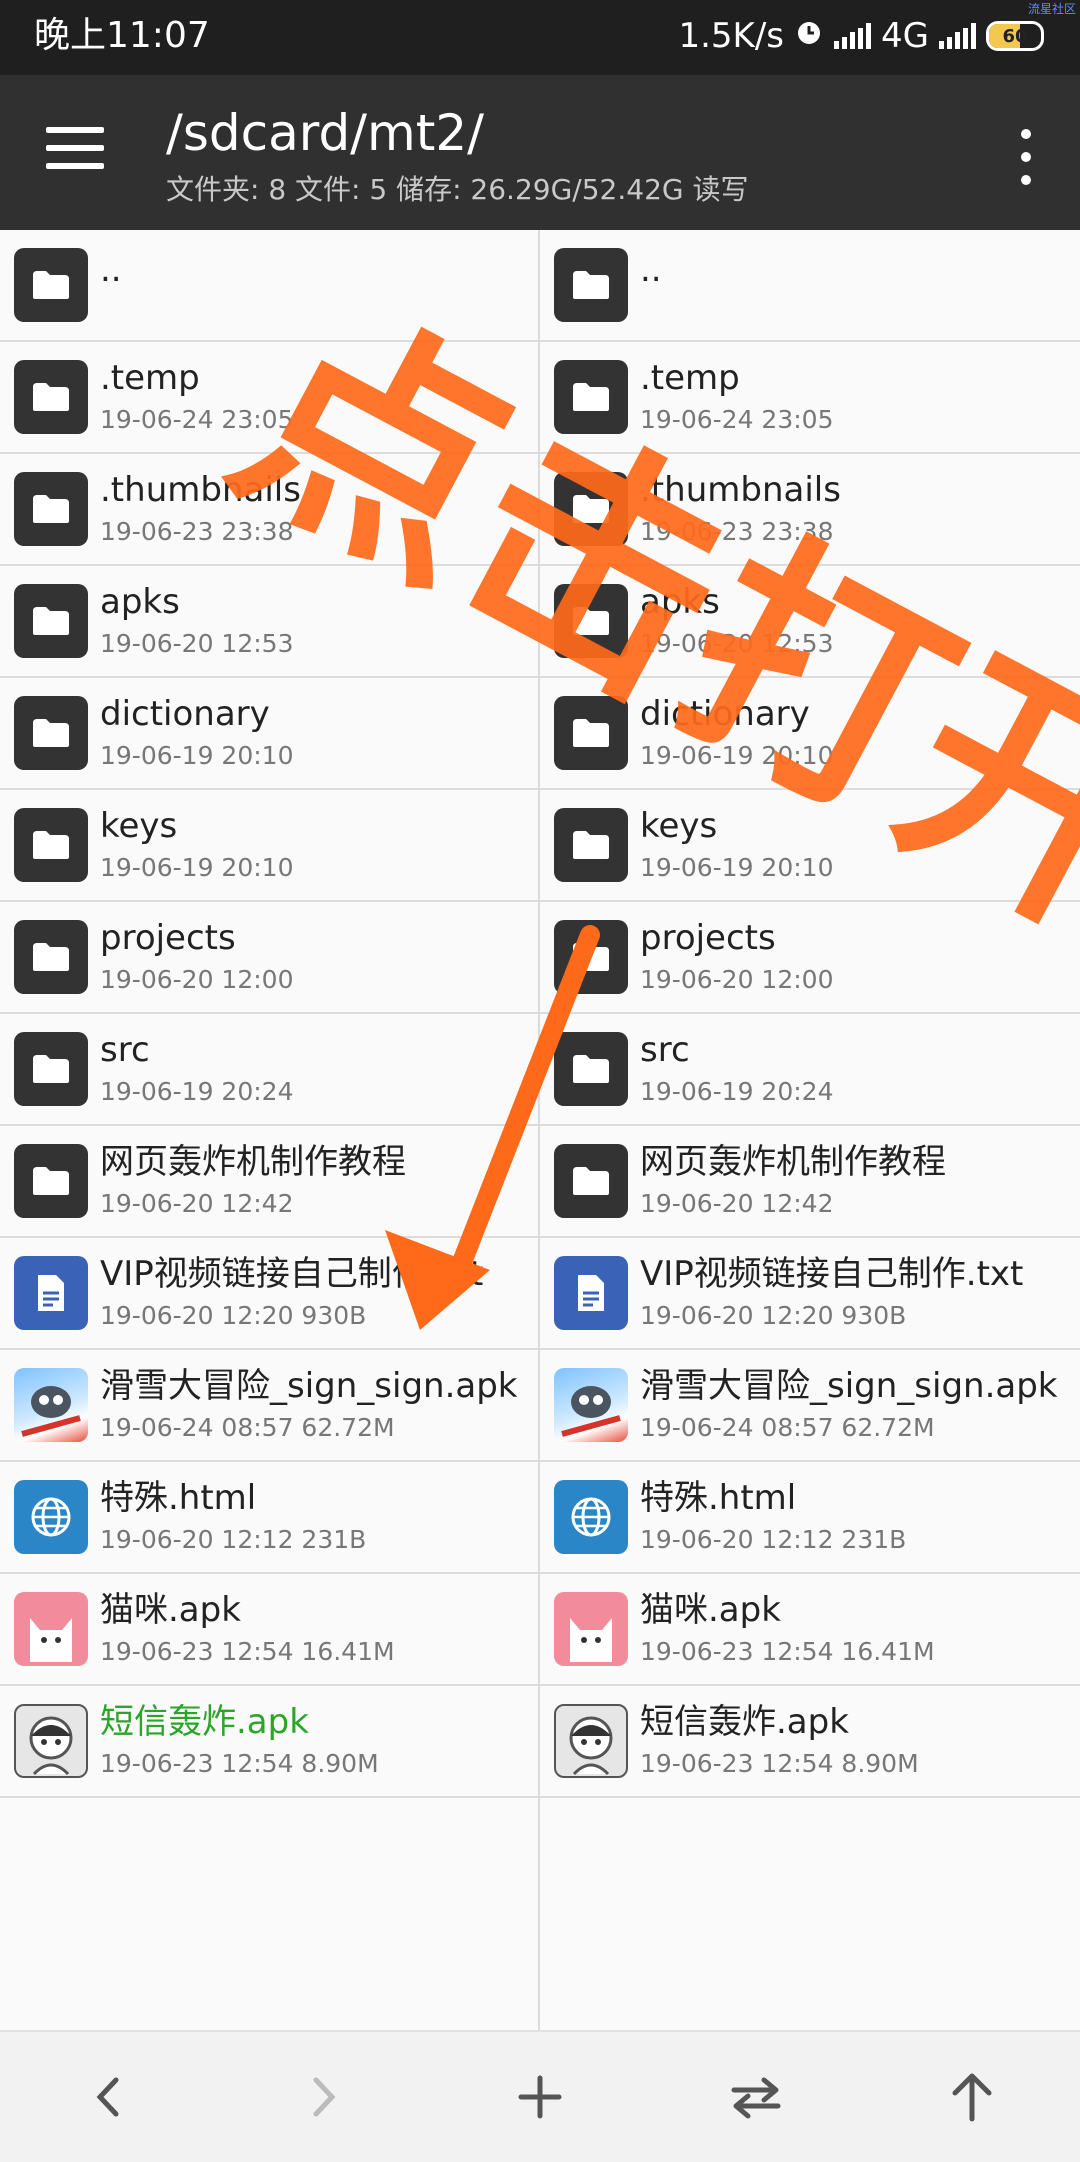 This screenshot has width=1080, height=2162. I want to click on file-meta: 19-06-20 12:53, so click(197, 643).